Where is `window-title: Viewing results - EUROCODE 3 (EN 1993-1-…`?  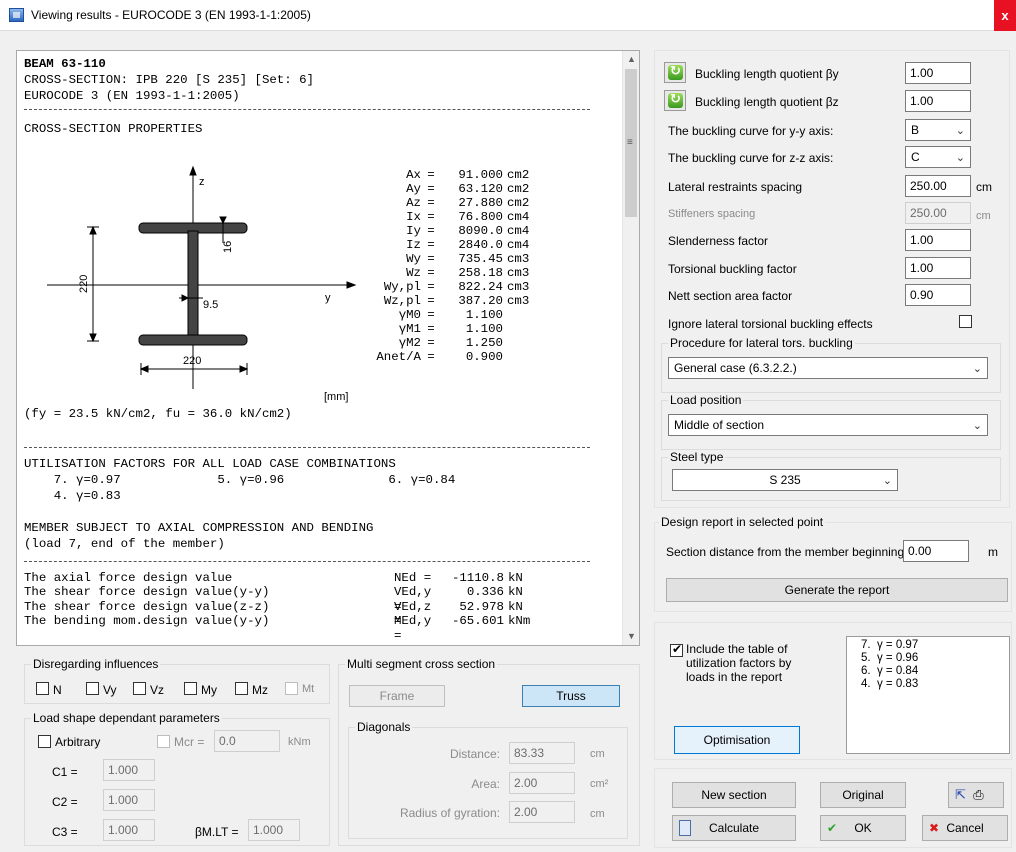 window-title: Viewing results - EUROCODE 3 (EN 1993-1-… is located at coordinates (171, 15).